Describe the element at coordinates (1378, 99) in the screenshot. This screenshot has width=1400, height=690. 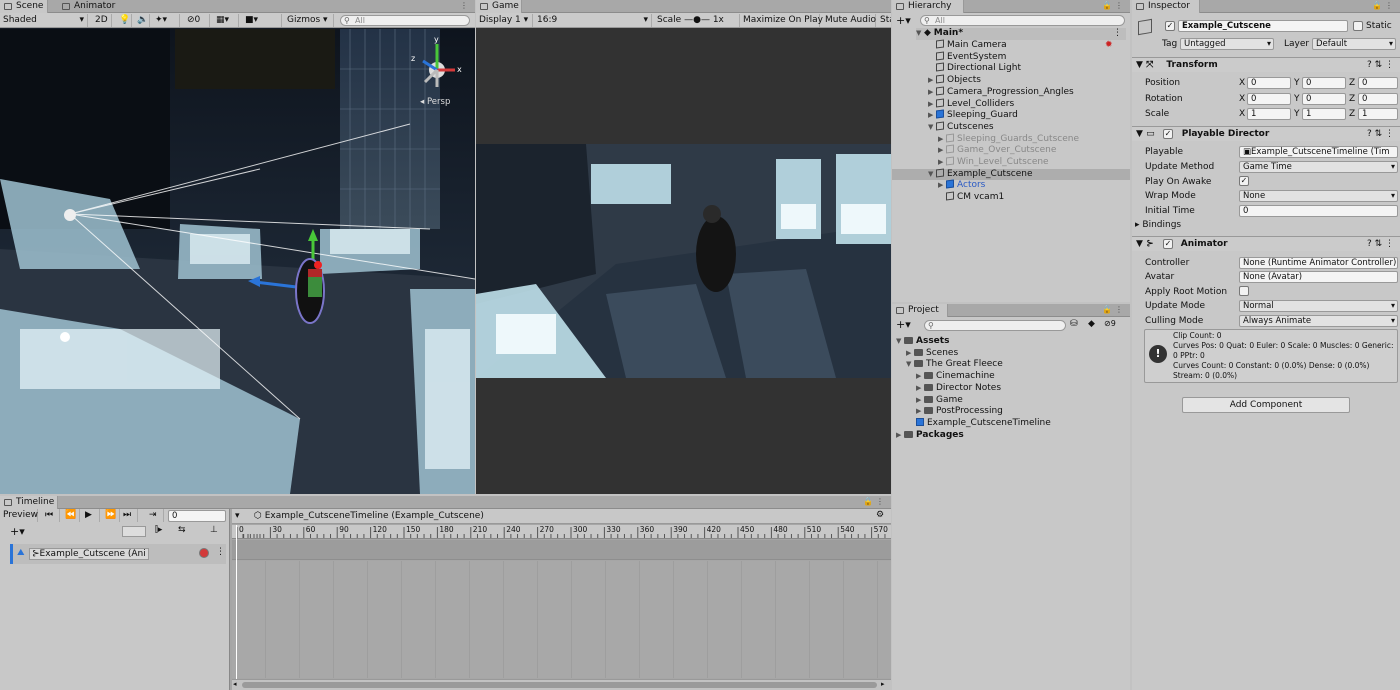
I see `rotation-z-field: 0` at that location.